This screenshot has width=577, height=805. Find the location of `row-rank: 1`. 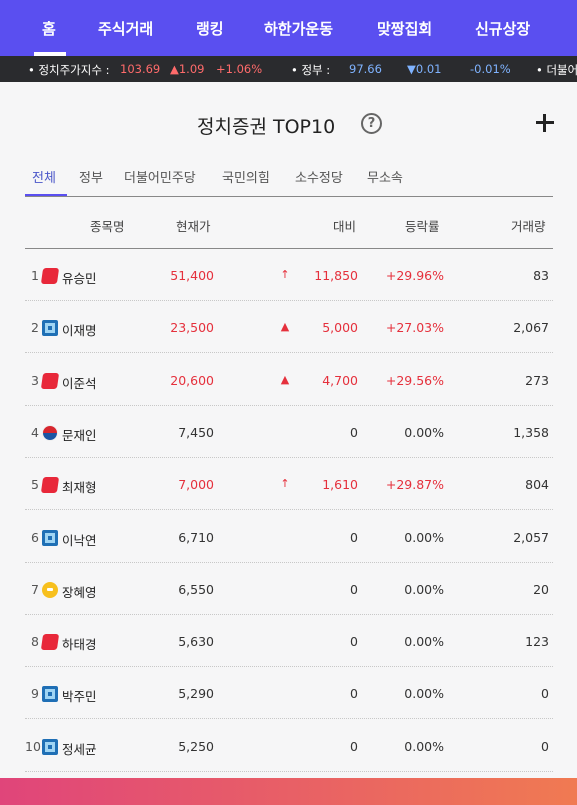

row-rank: 1 is located at coordinates (35, 275).